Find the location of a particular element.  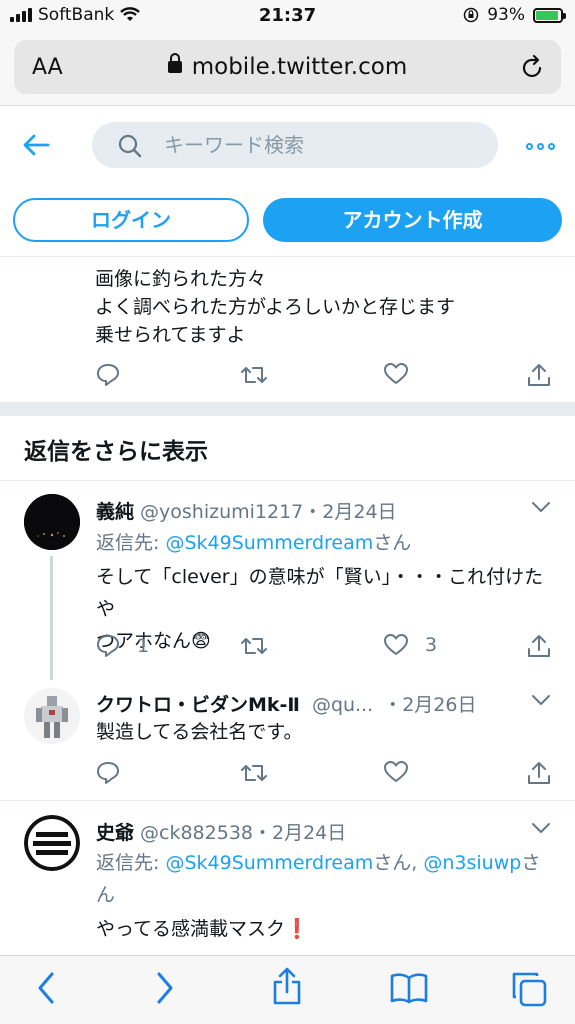

tweet-header: 史爺 @ck882538・2月24日 is located at coordinates (221, 831).